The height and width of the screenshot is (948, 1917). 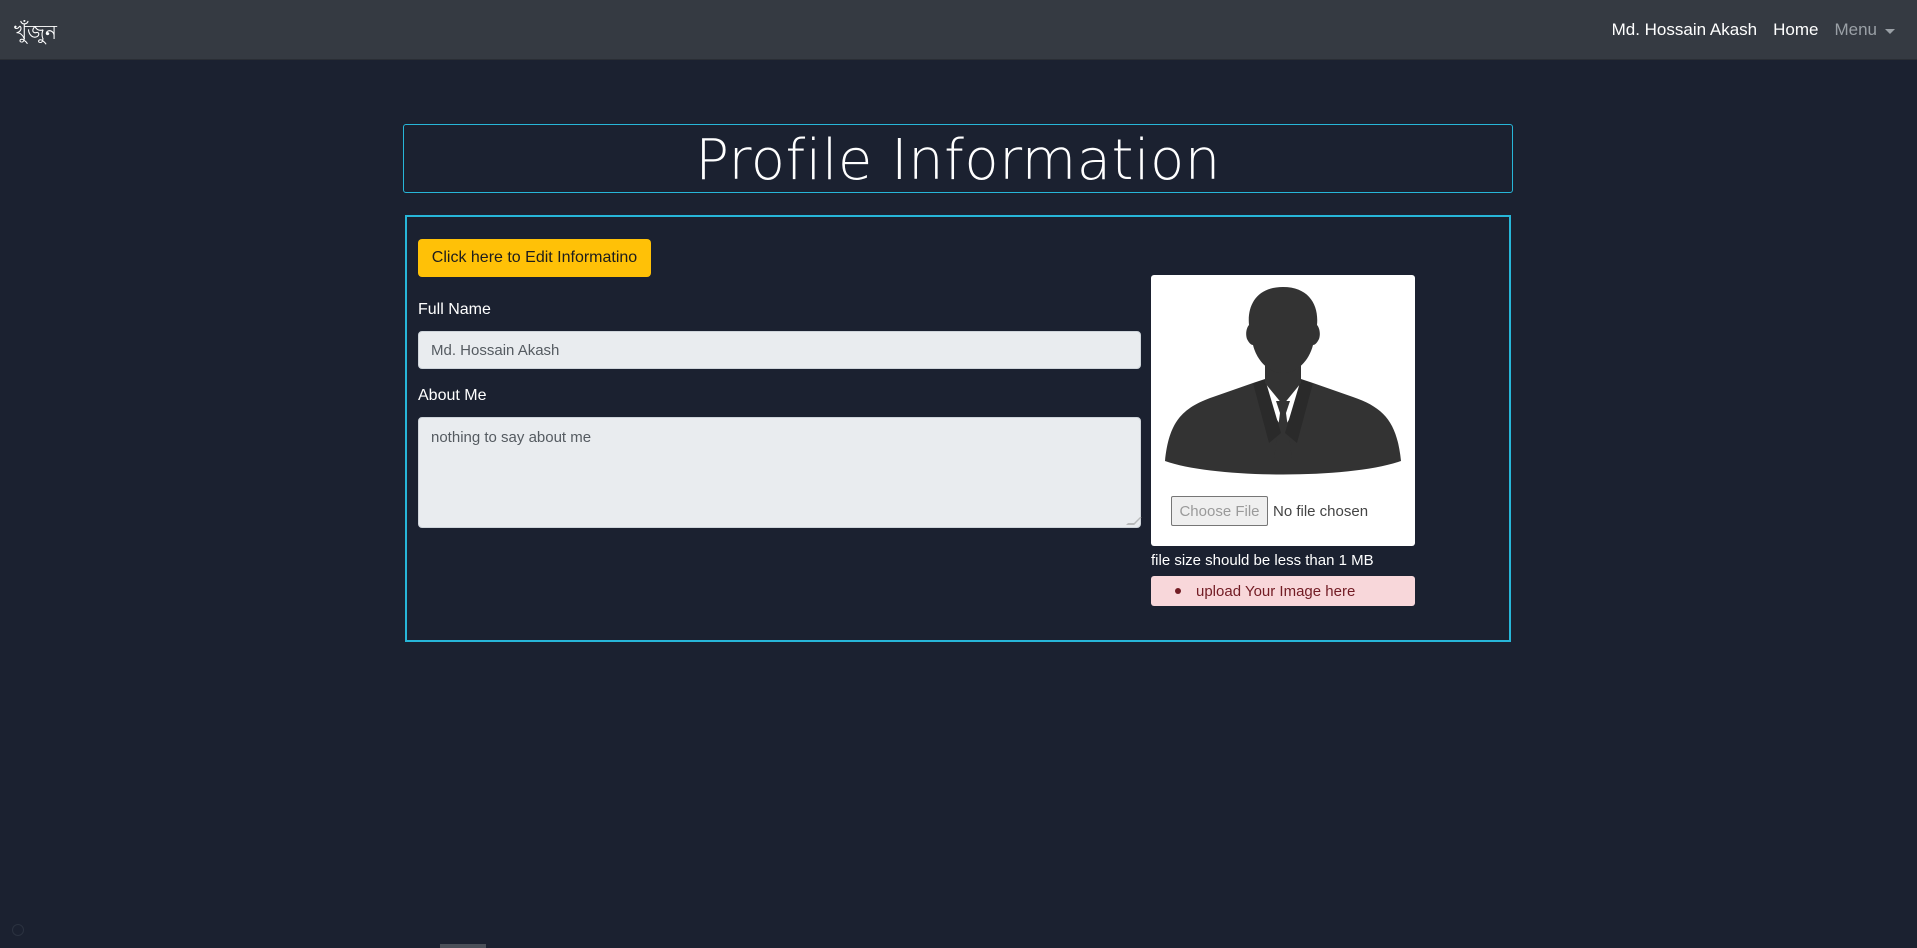 What do you see at coordinates (780, 472) in the screenshot?
I see `about-me-textarea: nothing to say about me` at bounding box center [780, 472].